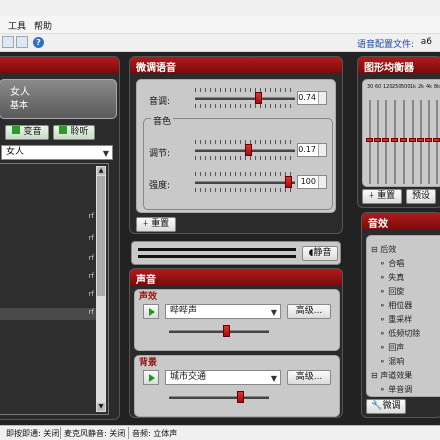 Image resolution: width=440 pixels, height=440 pixels. Describe the element at coordinates (57, 152) in the screenshot. I see `voice-dropdown: 女人 ▼` at that location.